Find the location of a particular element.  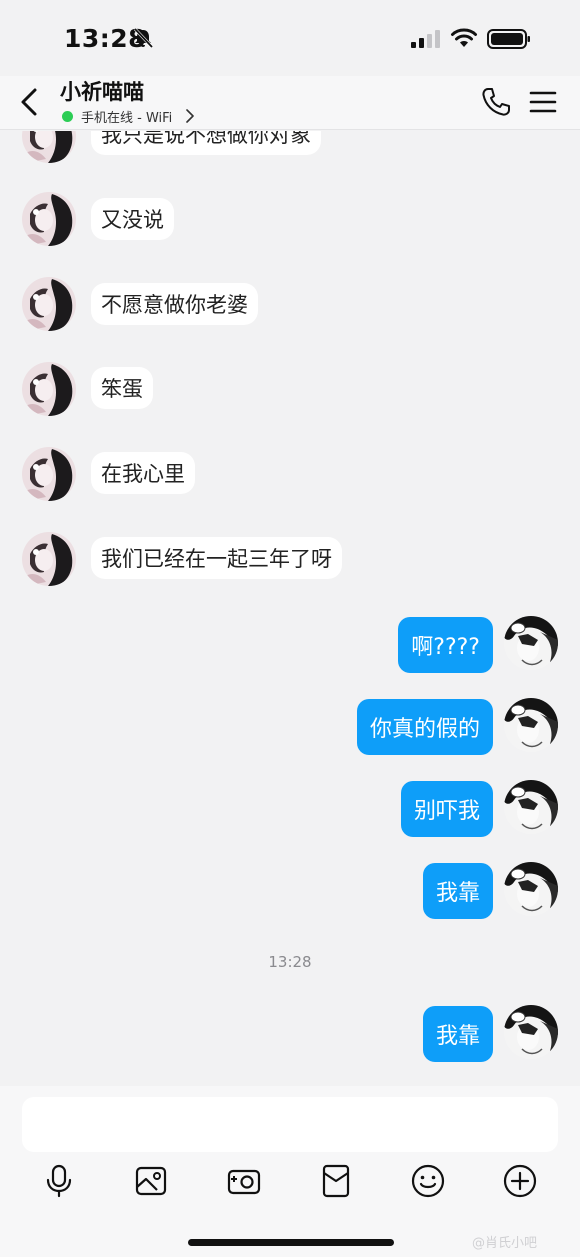

incoming-message: 又没说 is located at coordinates (132, 219).